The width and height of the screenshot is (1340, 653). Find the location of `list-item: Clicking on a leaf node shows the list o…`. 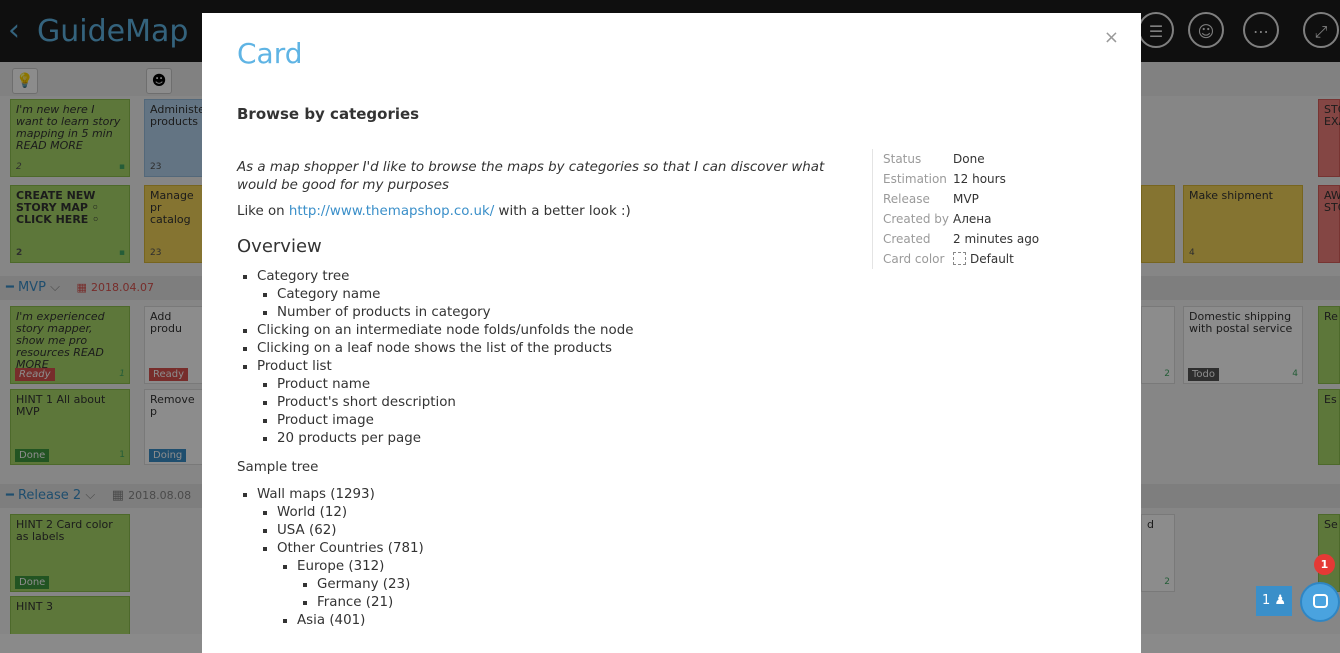

list-item: Clicking on a leaf node shows the list o… is located at coordinates (559, 349).